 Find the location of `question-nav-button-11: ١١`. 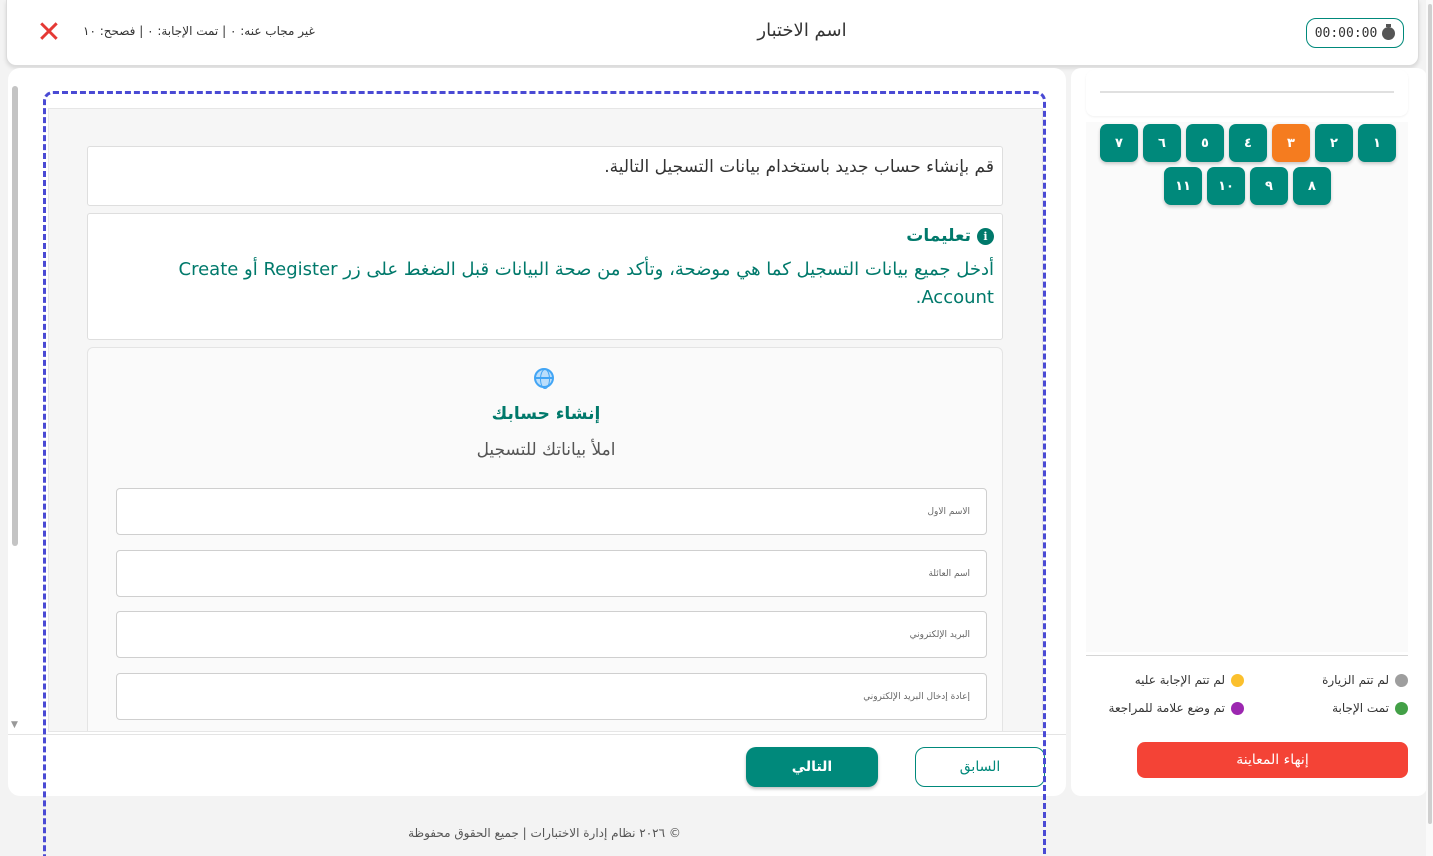

question-nav-button-11: ١١ is located at coordinates (1183, 186).